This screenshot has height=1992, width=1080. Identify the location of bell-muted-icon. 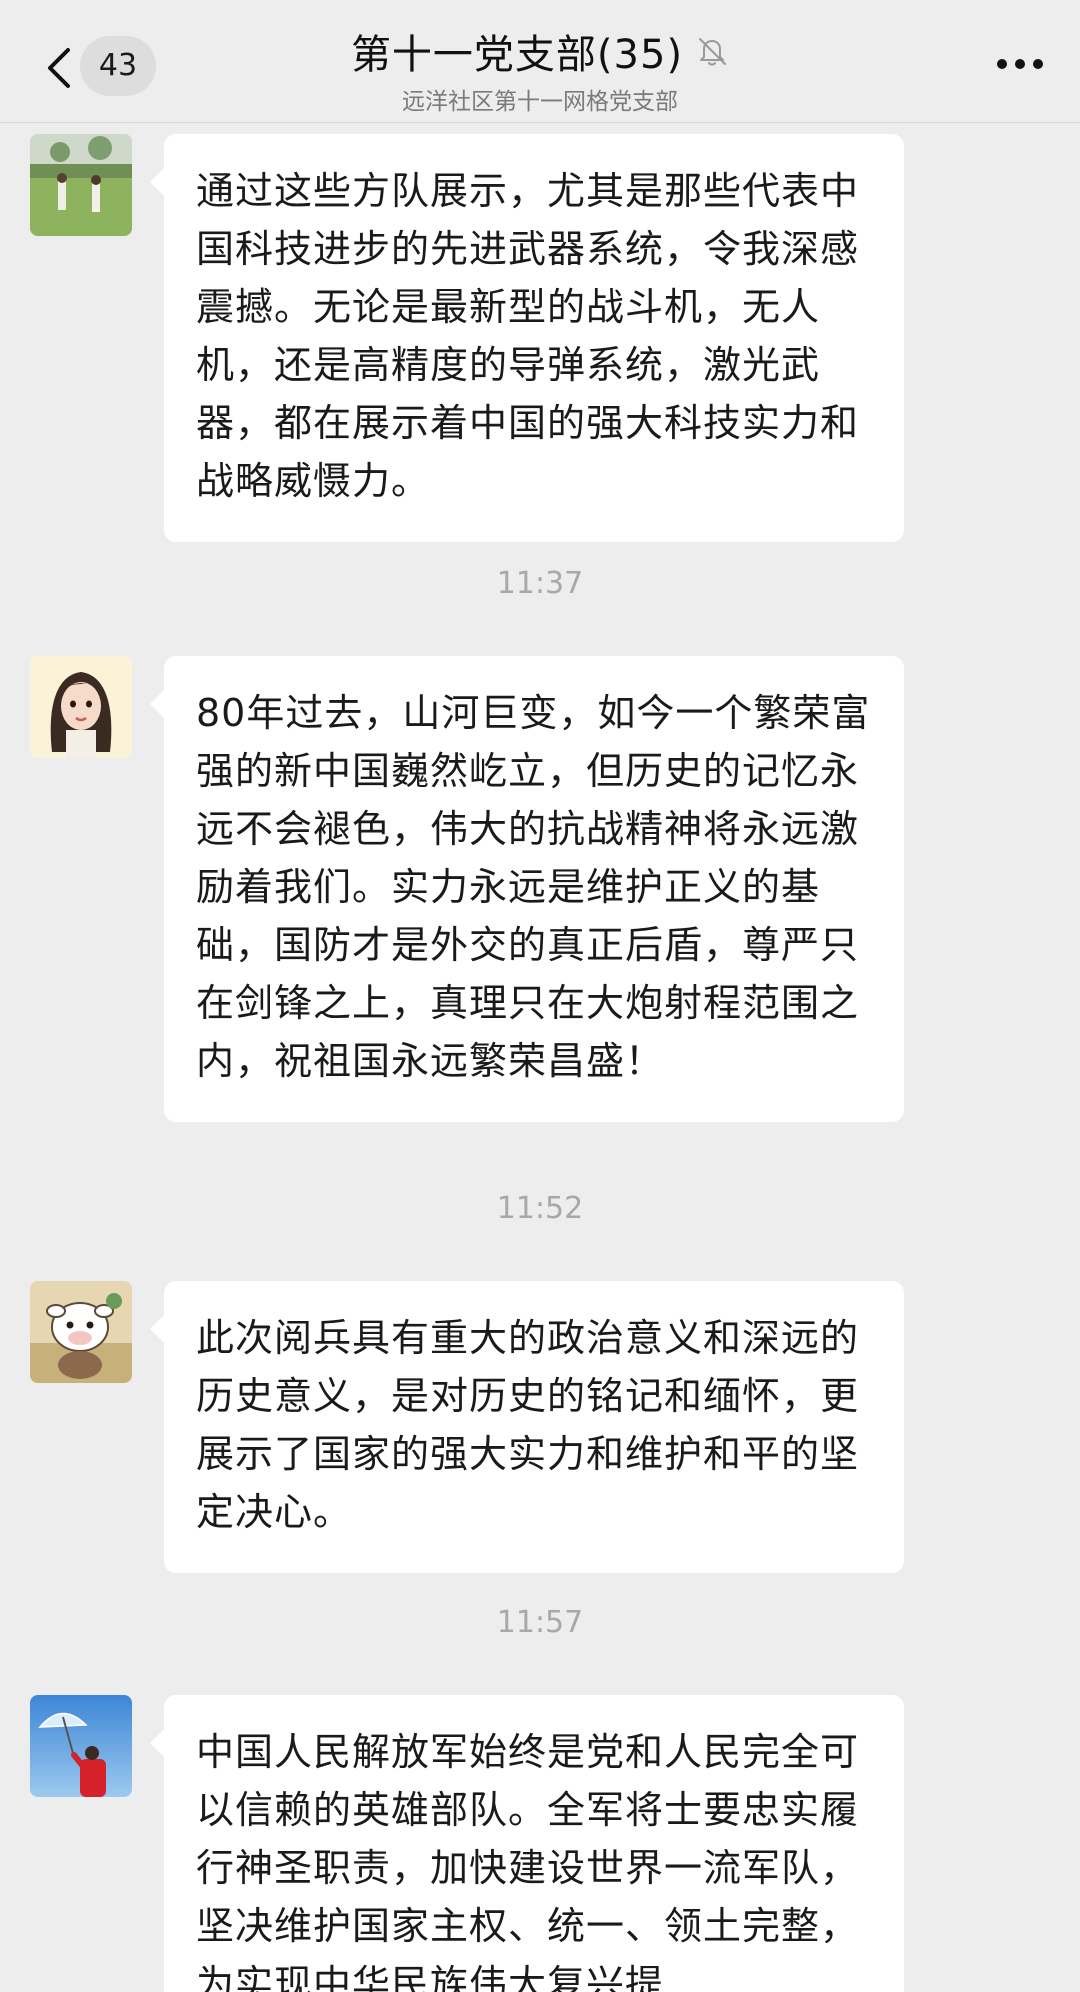
(713, 52).